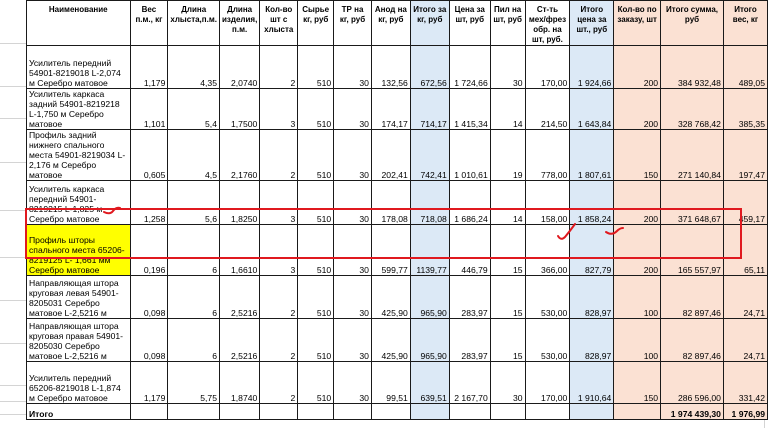 This screenshot has height=428, width=768. Describe the element at coordinates (193, 67) in the screenshot. I see `data-cell: 4,35` at that location.